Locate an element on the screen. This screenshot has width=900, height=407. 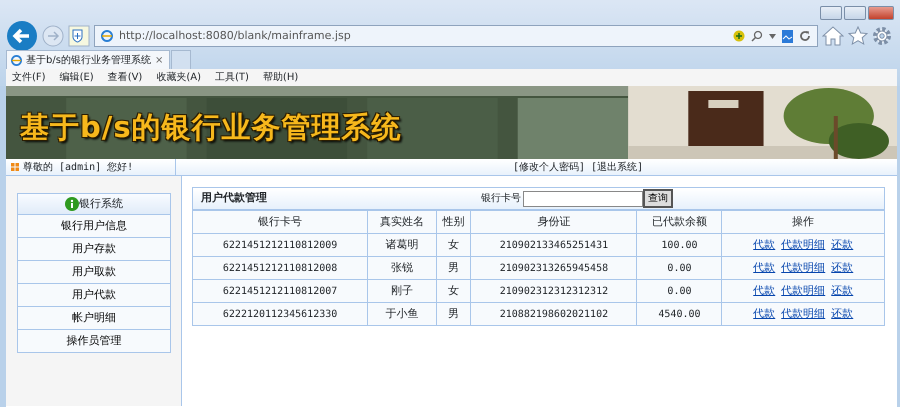
refresh-icon is located at coordinates (805, 36).